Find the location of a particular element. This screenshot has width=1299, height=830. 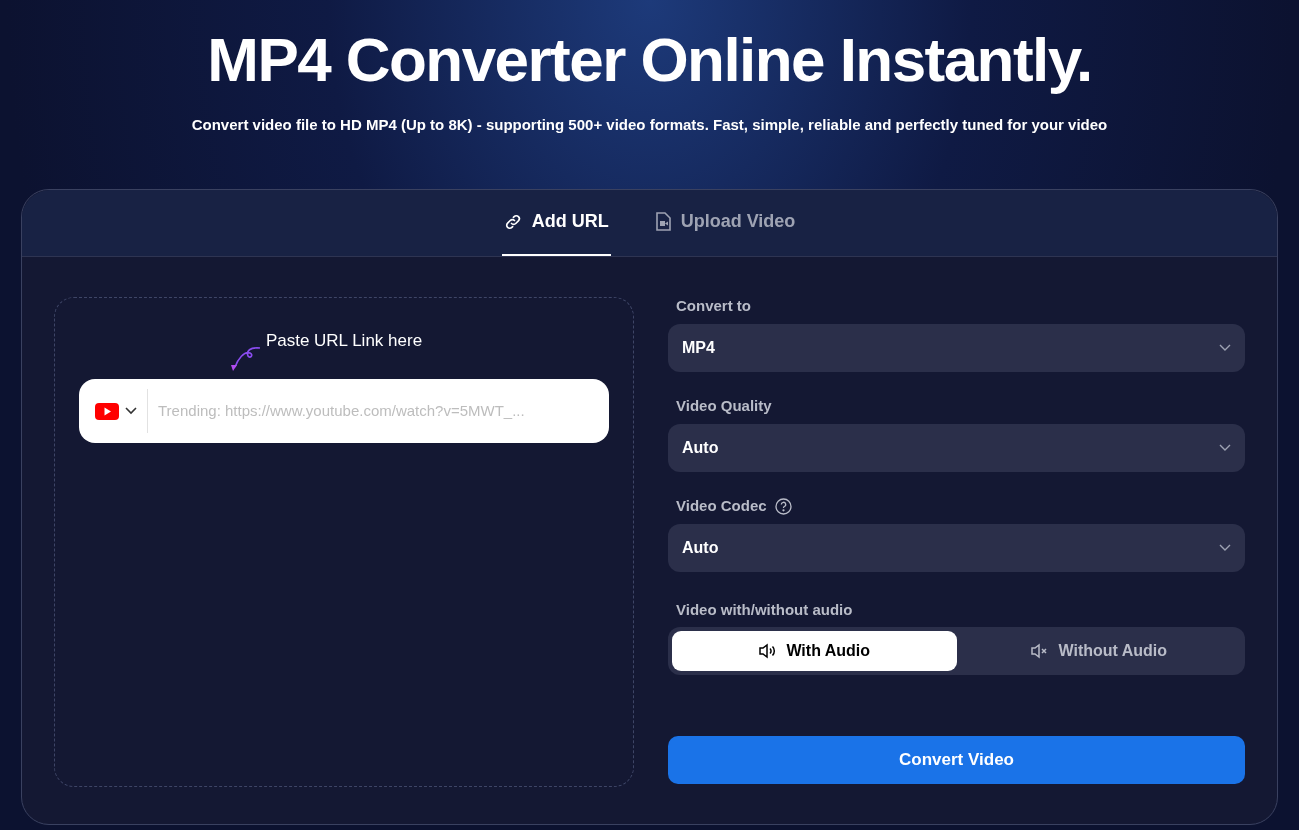

tab: Upload Video is located at coordinates (725, 222).